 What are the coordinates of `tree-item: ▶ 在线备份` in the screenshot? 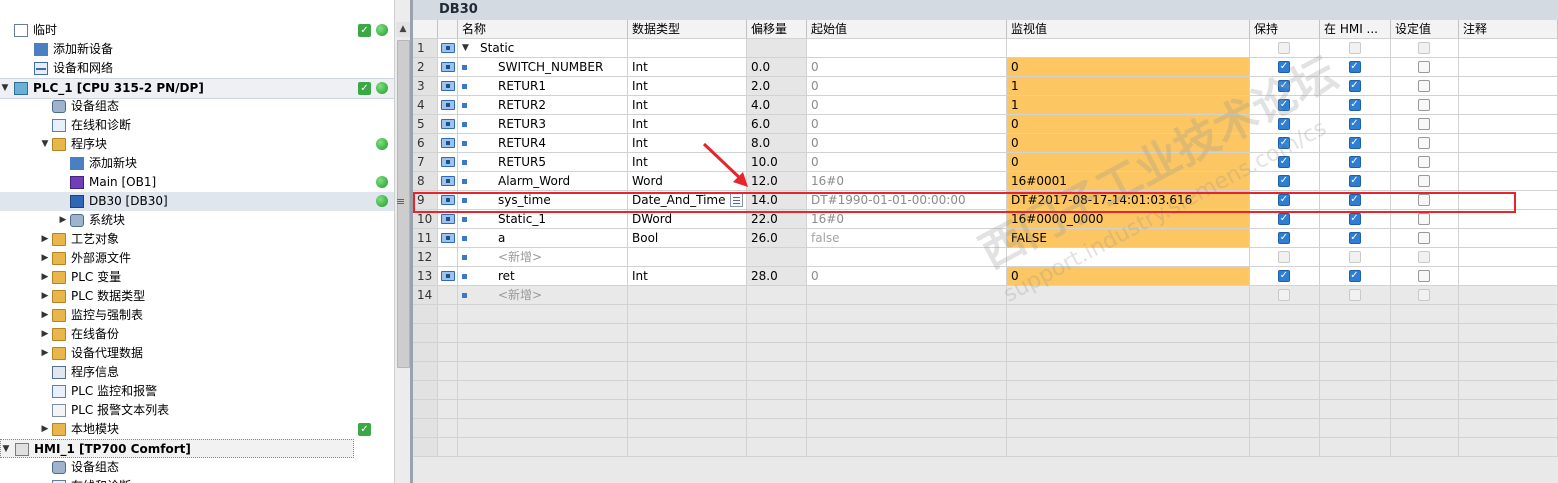 It's located at (197, 334).